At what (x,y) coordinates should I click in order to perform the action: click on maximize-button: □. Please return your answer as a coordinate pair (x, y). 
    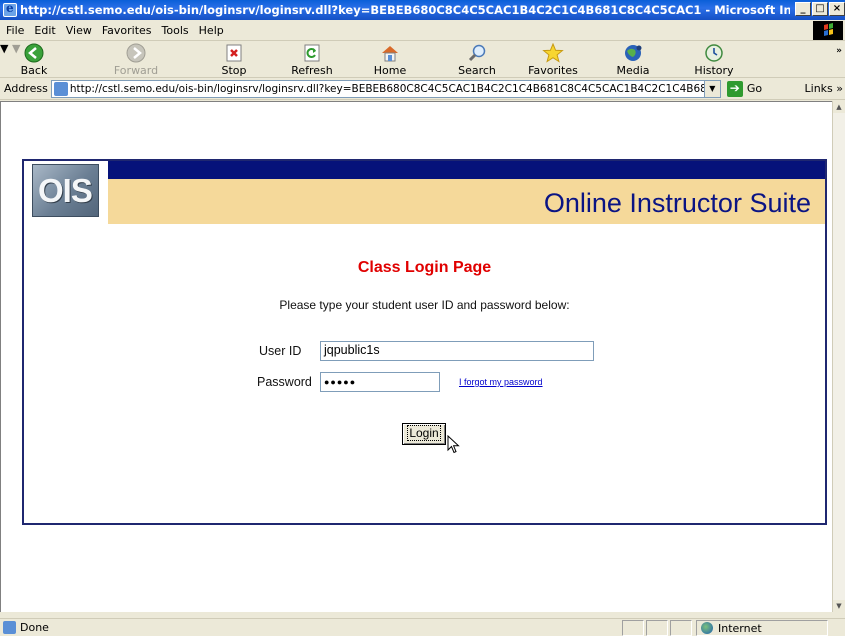
    Looking at the image, I should click on (820, 9).